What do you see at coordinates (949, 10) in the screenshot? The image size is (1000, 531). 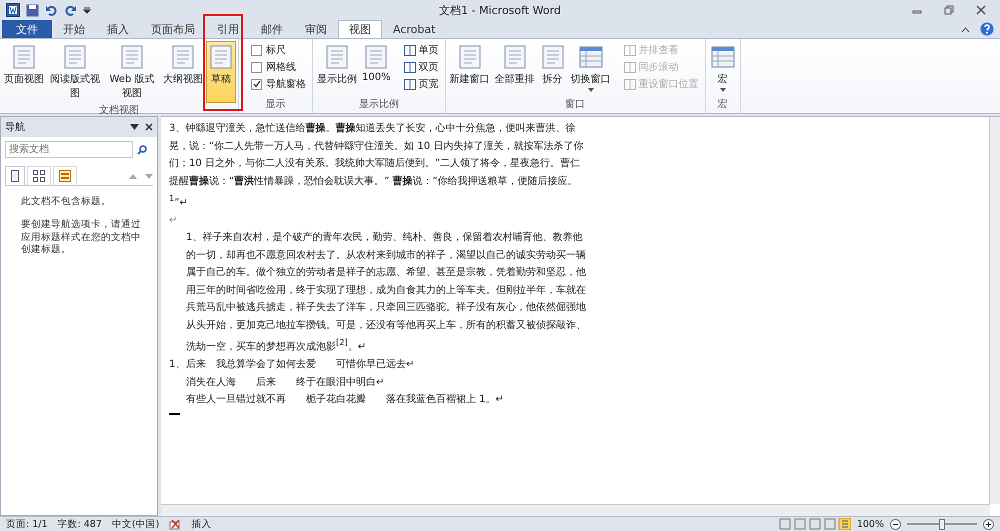 I see `restore-icon` at bounding box center [949, 10].